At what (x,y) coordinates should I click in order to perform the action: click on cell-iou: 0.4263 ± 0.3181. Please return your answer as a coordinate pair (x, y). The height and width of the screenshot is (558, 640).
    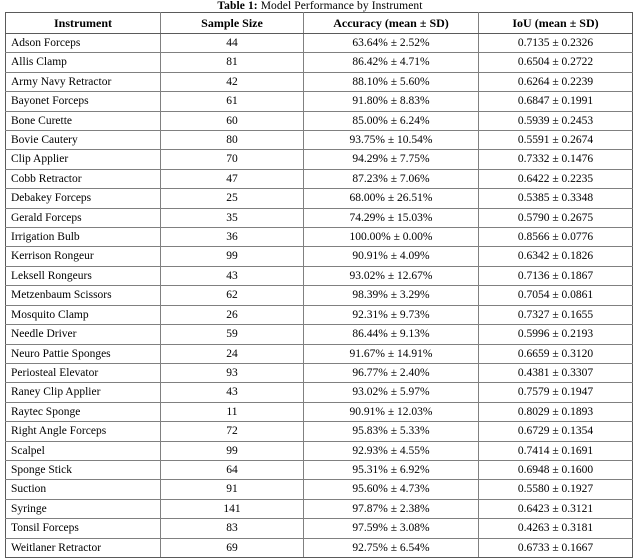
    Looking at the image, I should click on (555, 528).